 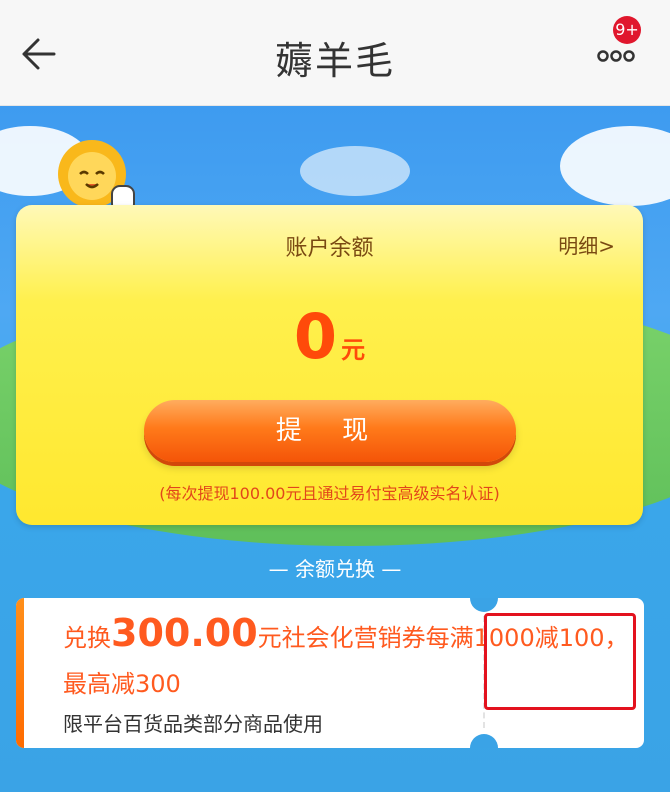 What do you see at coordinates (484, 741) in the screenshot?
I see `coupon-notch` at bounding box center [484, 741].